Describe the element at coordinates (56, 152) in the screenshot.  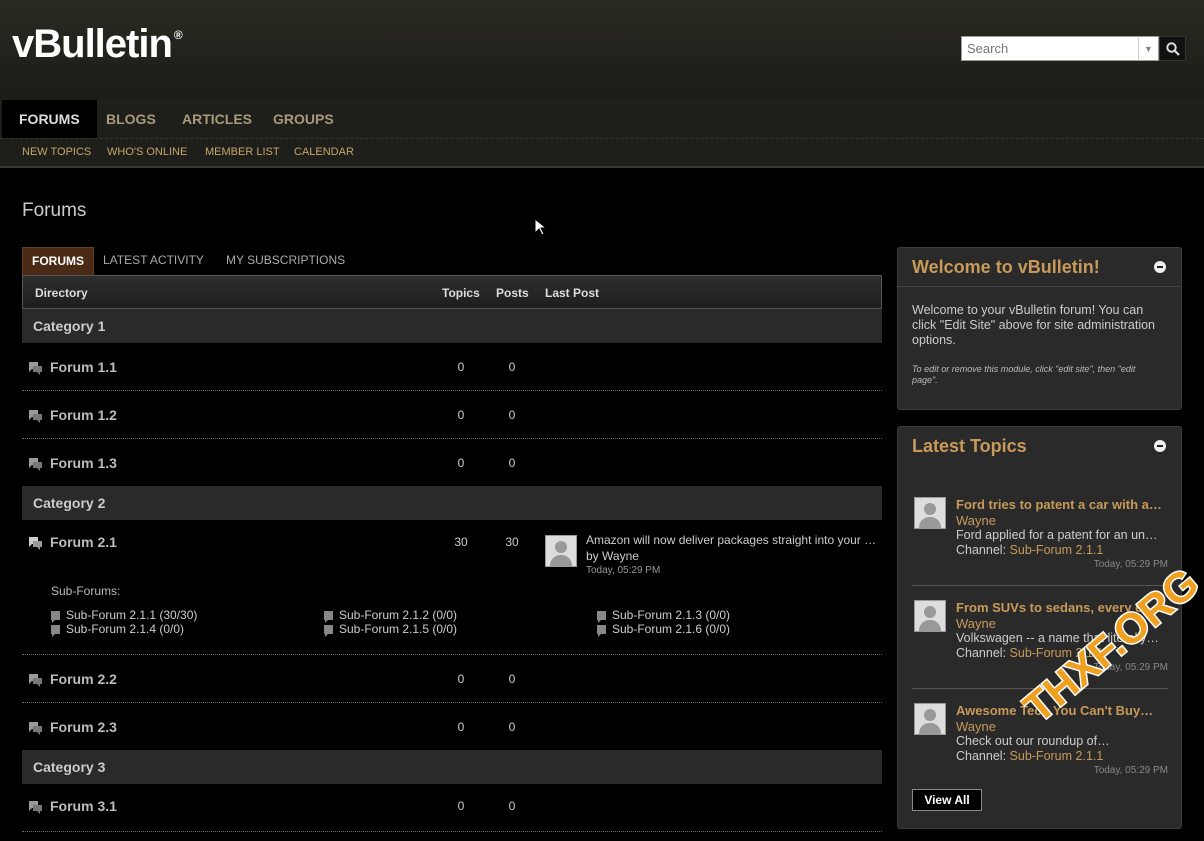
I see `subnav-new-topics: NEW TOPICS` at that location.